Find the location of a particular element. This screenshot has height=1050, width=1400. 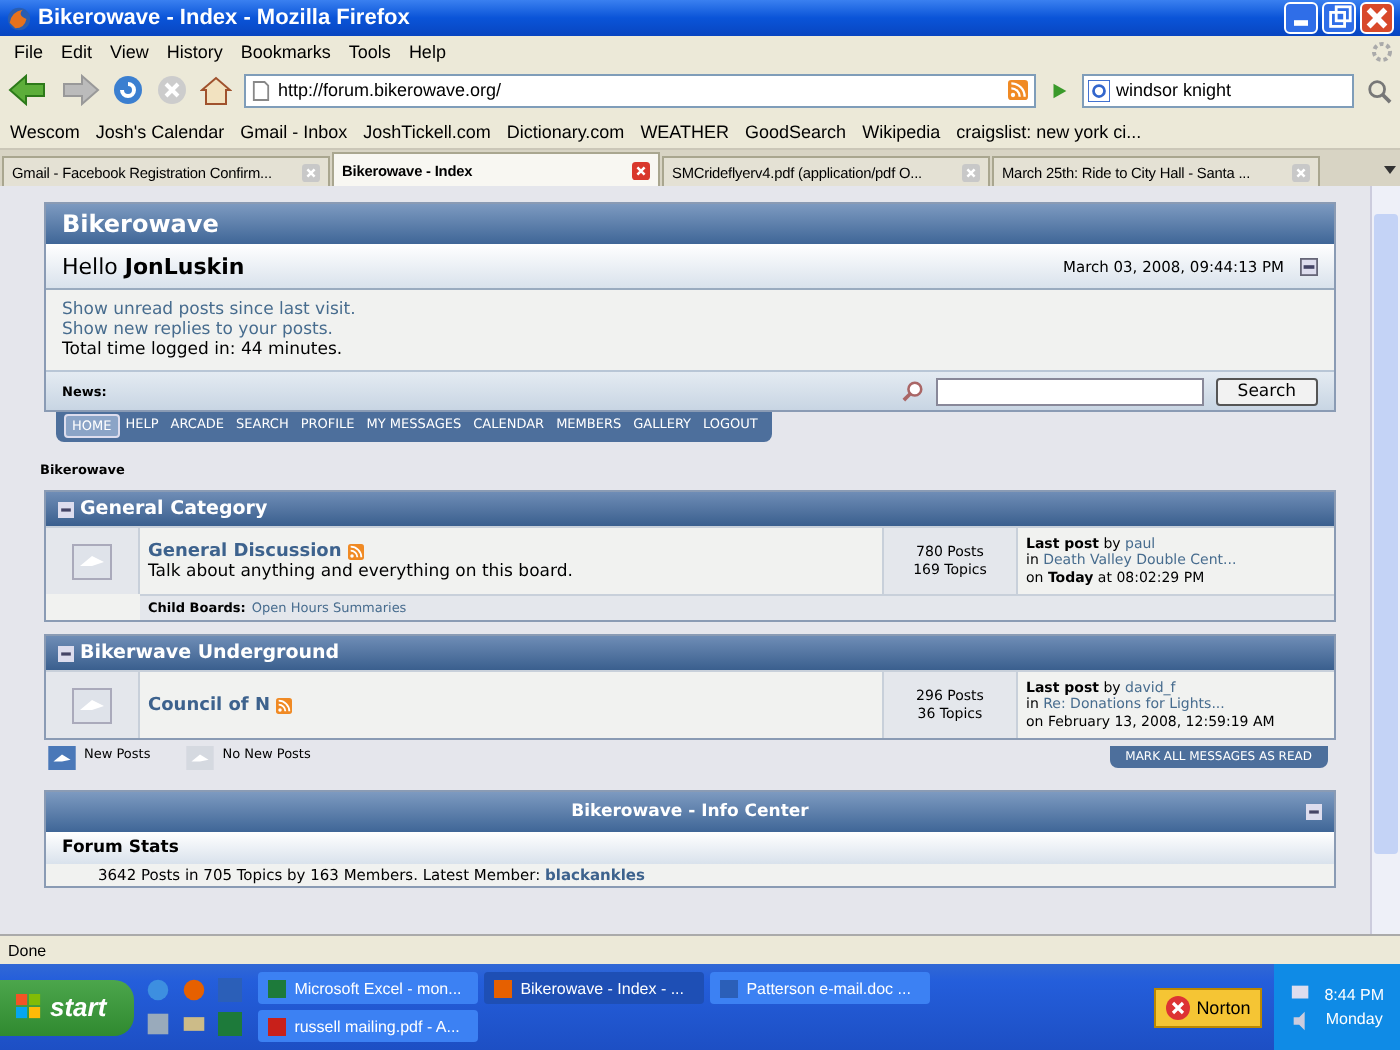

bookmark-item: GoodSearch is located at coordinates (796, 131).